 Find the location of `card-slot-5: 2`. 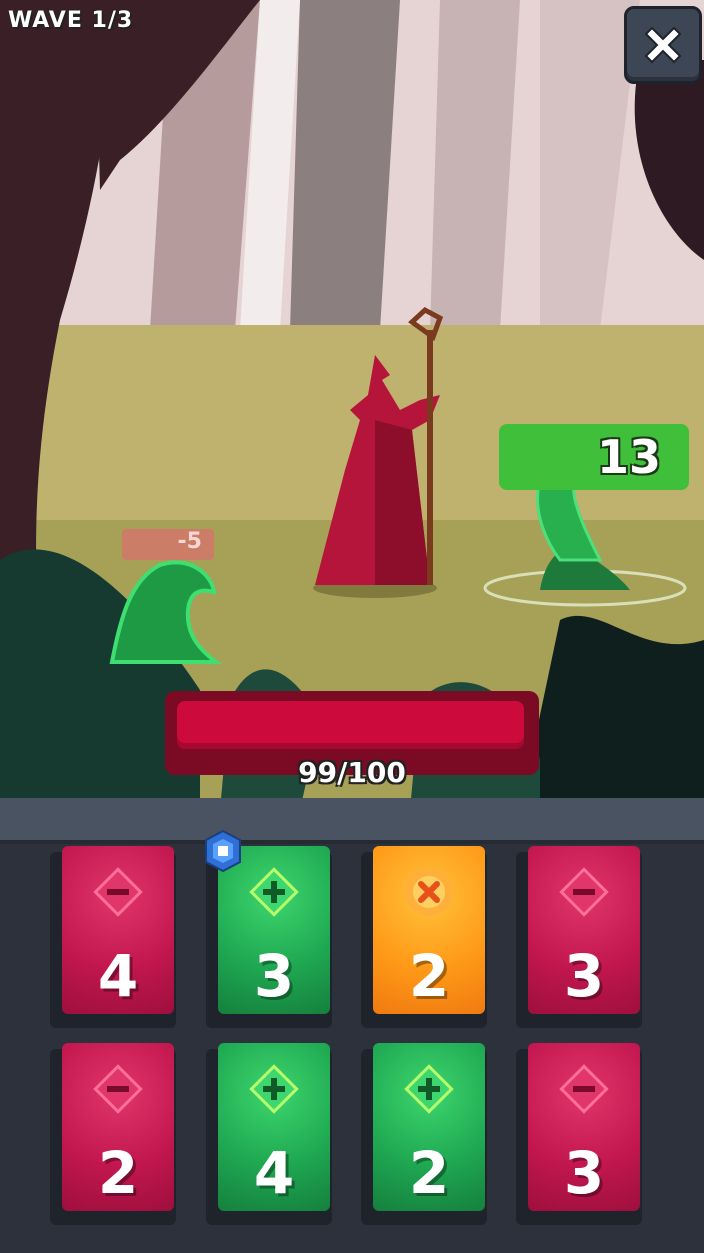

card-slot-5: 2 is located at coordinates (119, 1134).